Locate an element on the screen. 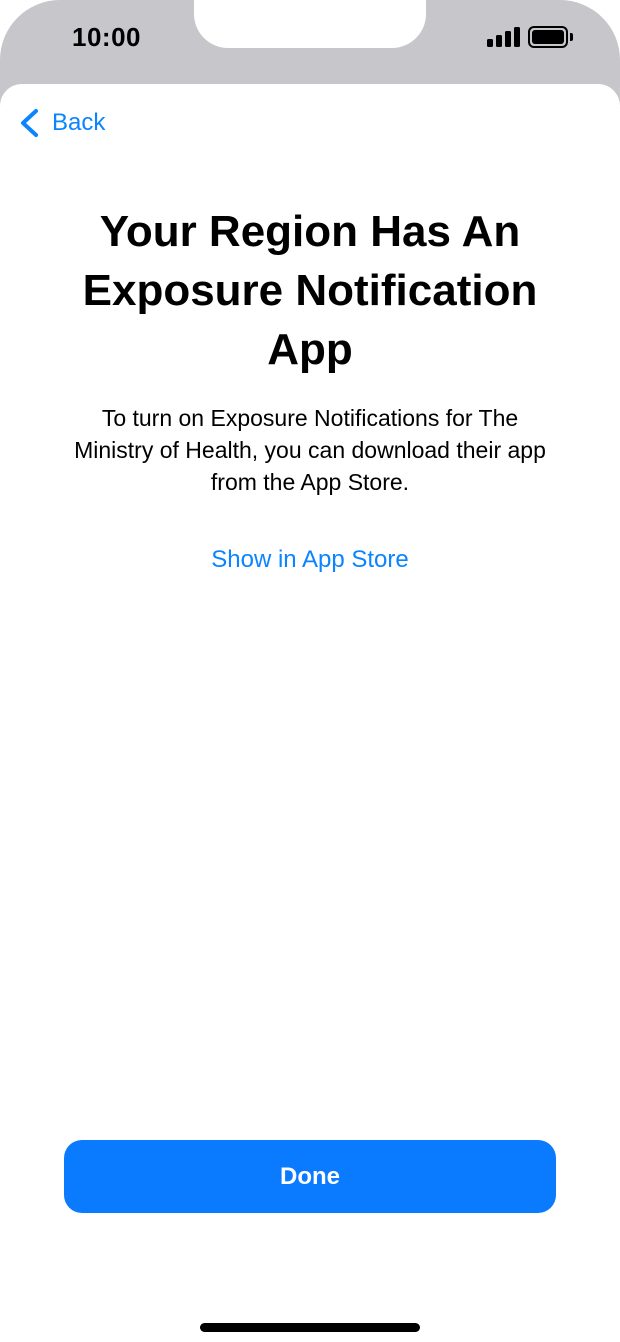 Image resolution: width=620 pixels, height=1342 pixels. cellular-signal-icon is located at coordinates (504, 37).